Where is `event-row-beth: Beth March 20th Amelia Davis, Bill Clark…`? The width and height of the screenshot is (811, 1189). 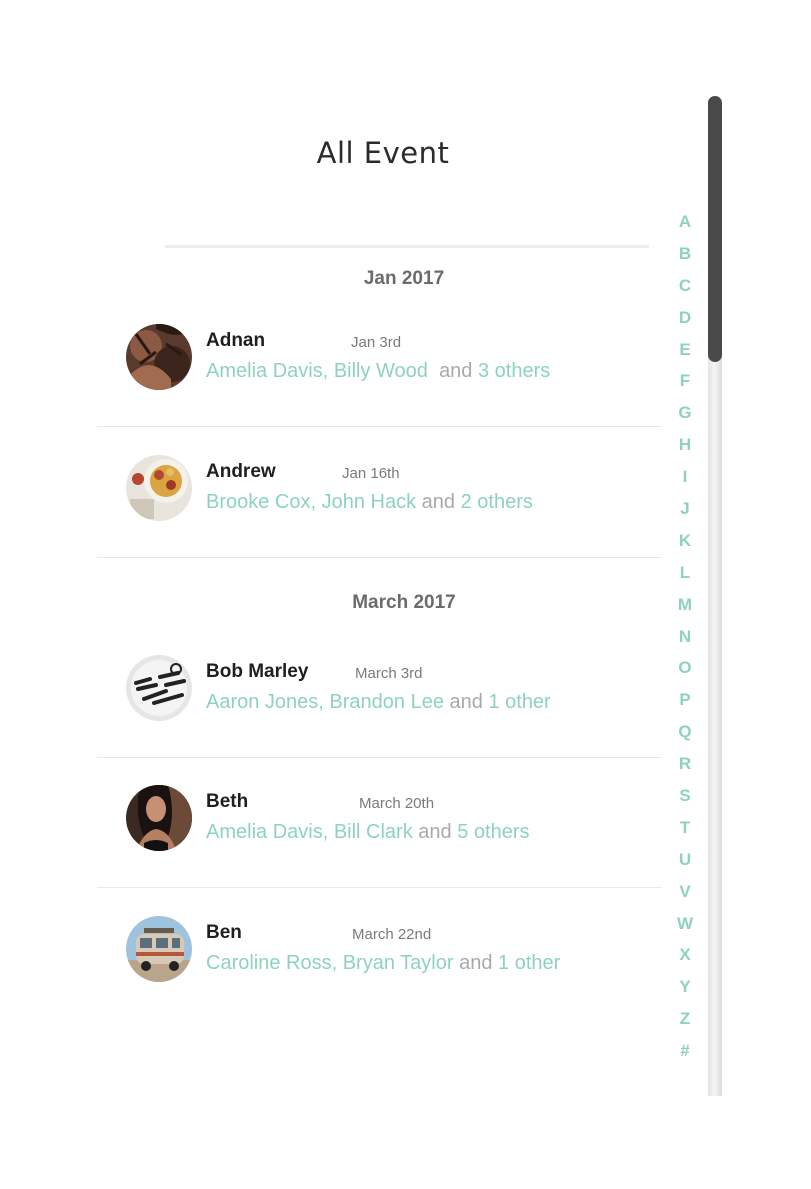
event-row-beth: Beth March 20th Amelia Davis, Bill Clark… is located at coordinates (379, 850).